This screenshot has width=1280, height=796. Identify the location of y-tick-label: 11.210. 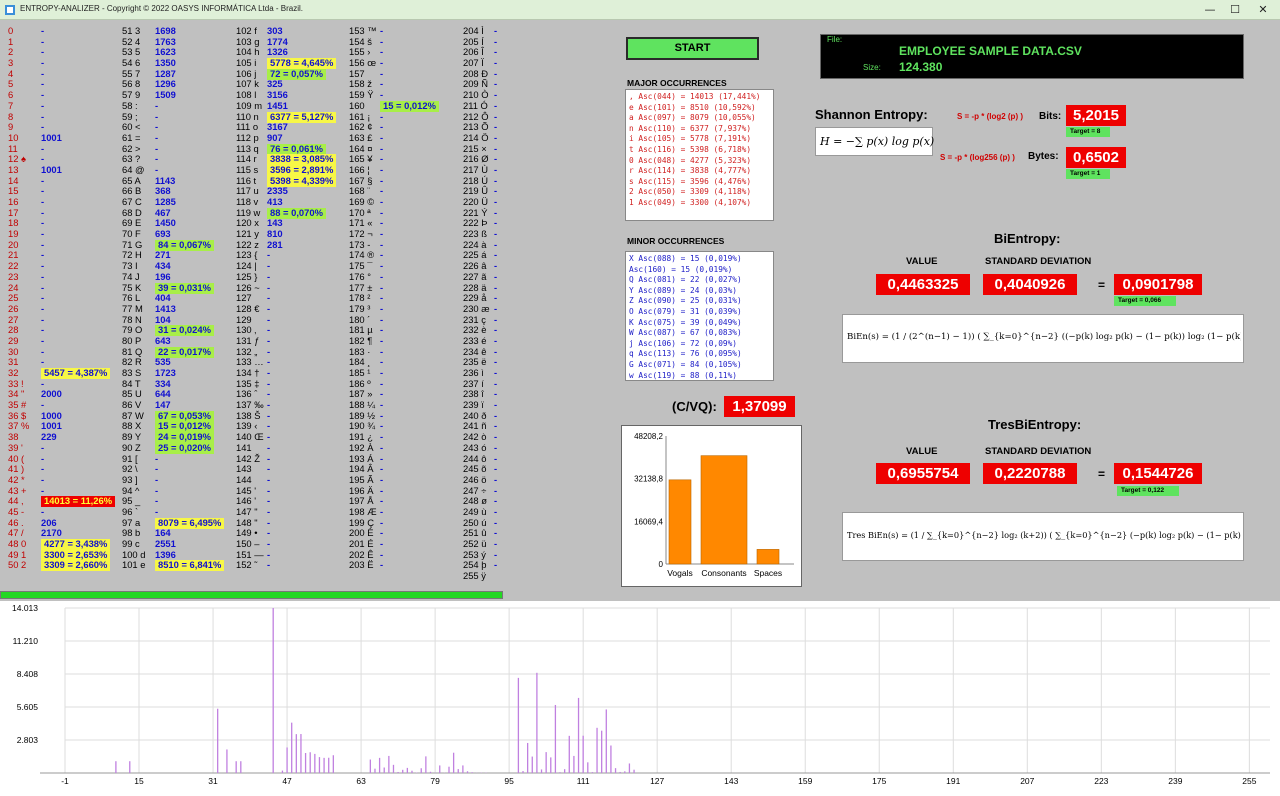
(26, 641).